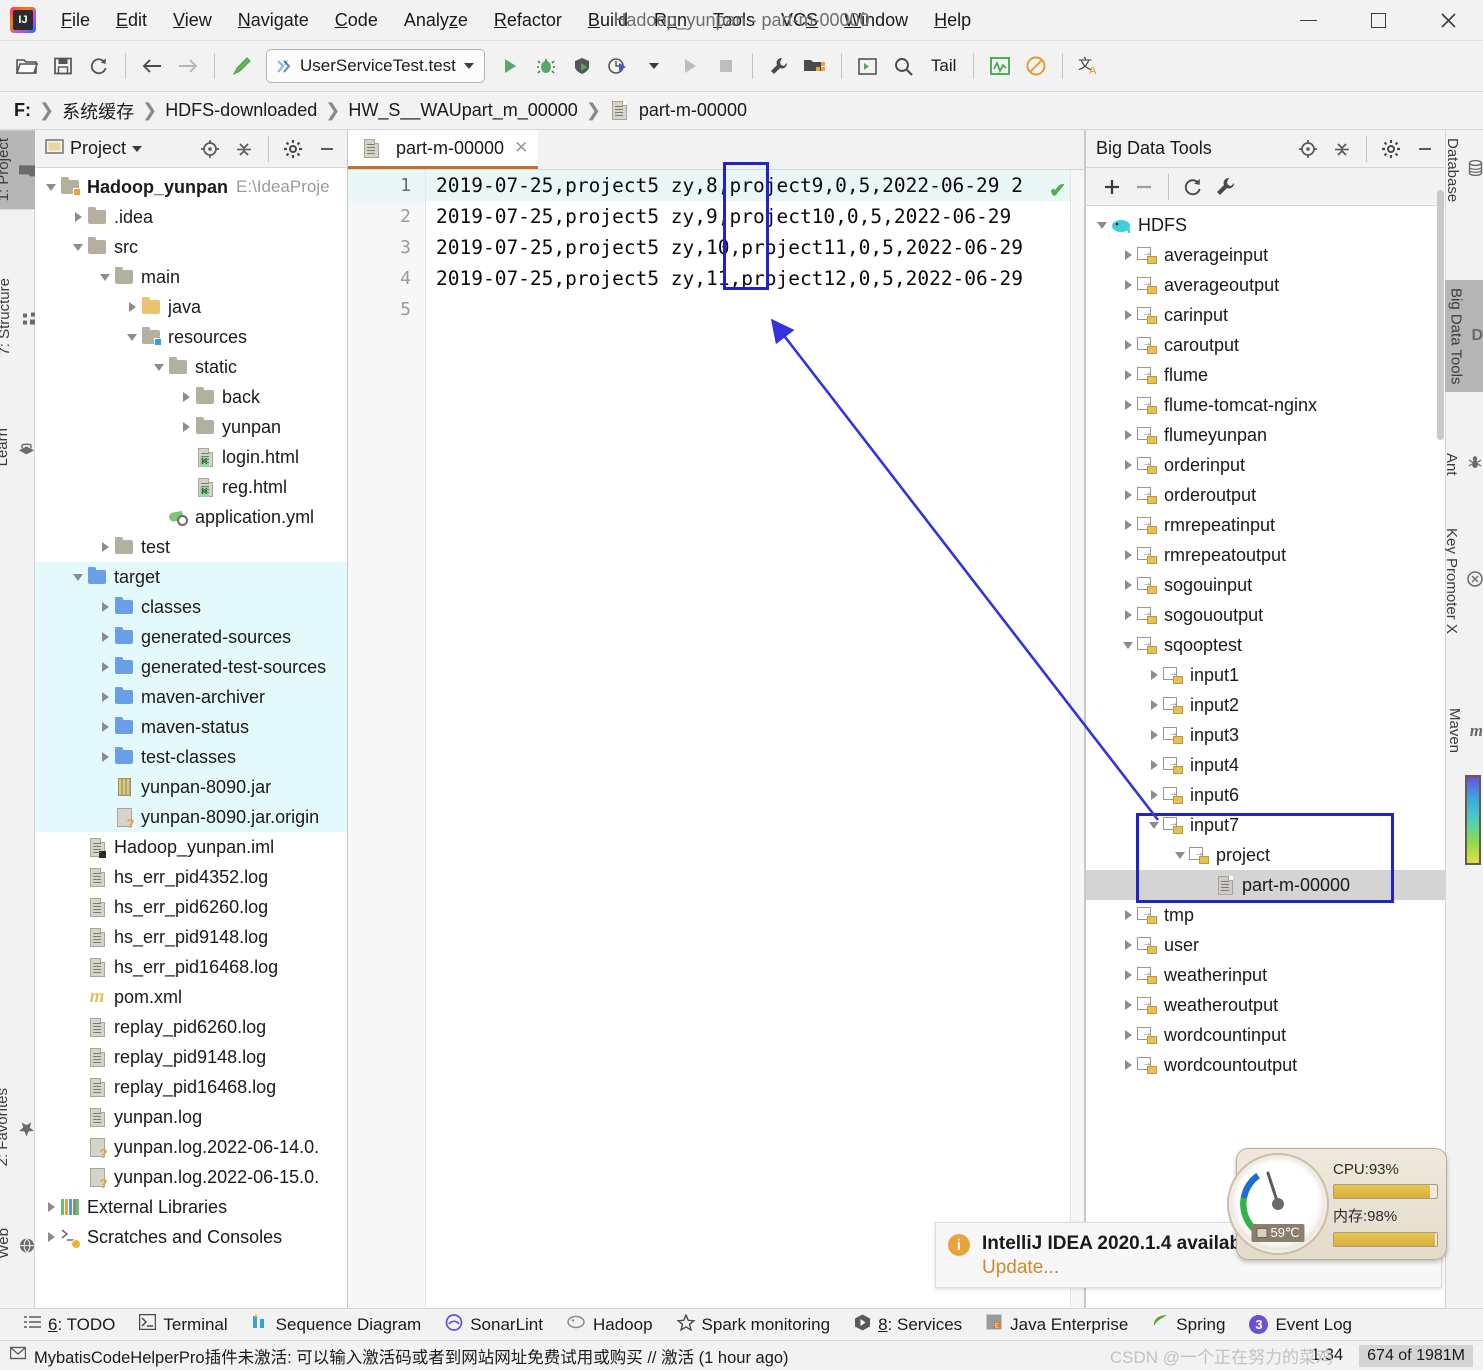  What do you see at coordinates (908, 1325) in the screenshot?
I see `bottom-item-services: 8: Services` at bounding box center [908, 1325].